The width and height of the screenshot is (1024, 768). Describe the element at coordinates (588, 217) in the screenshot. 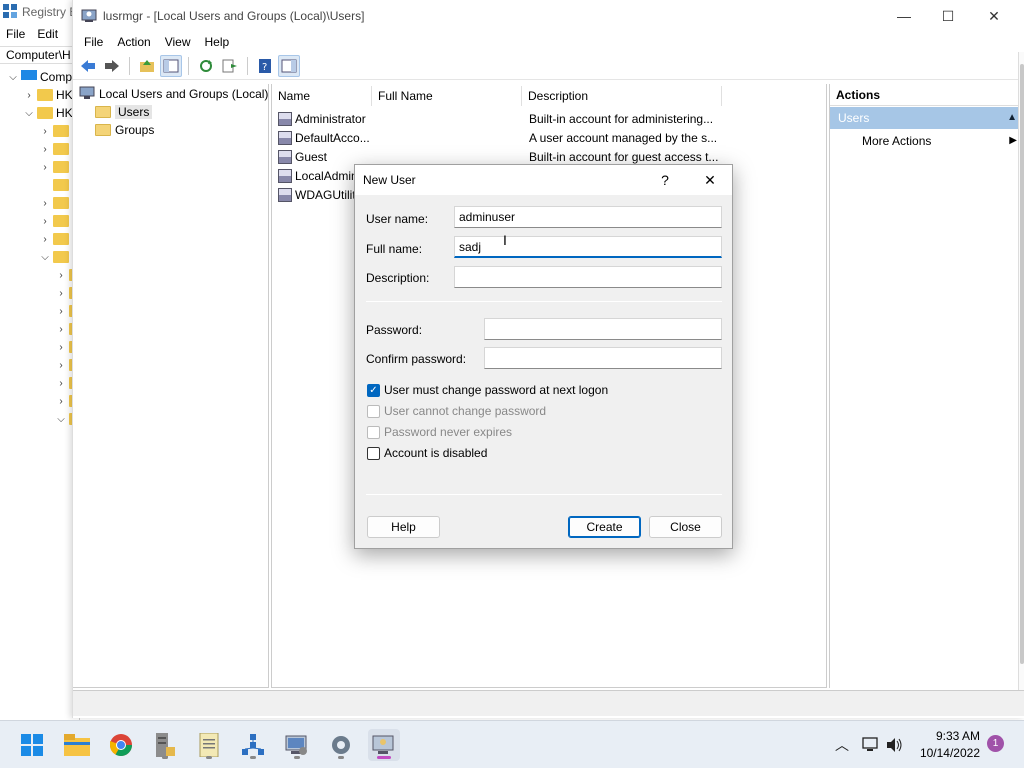

I see `username-input` at that location.